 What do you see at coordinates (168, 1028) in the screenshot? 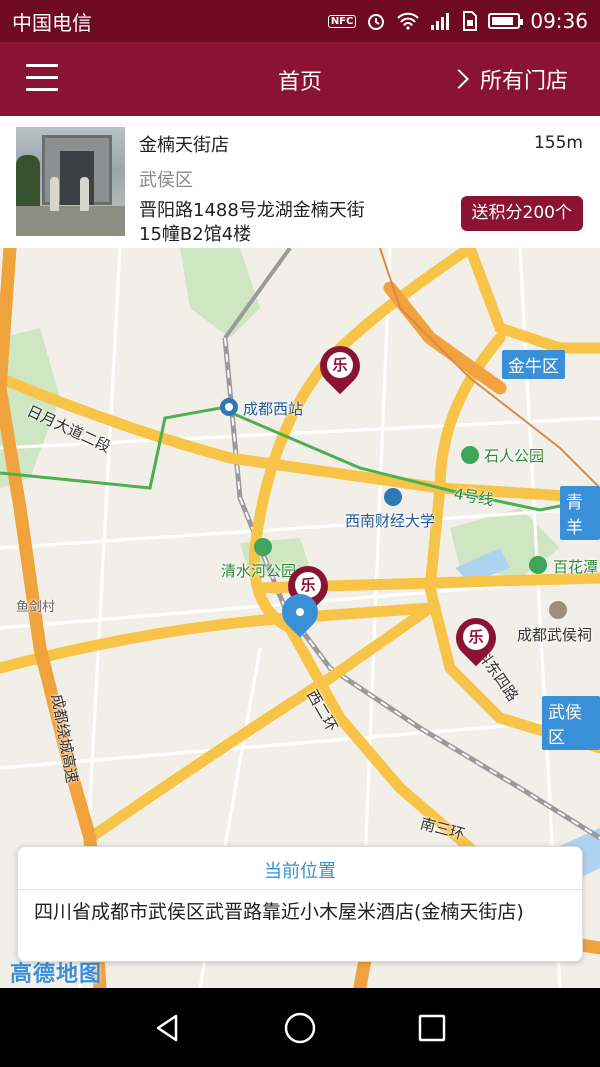
I see `back-icon` at bounding box center [168, 1028].